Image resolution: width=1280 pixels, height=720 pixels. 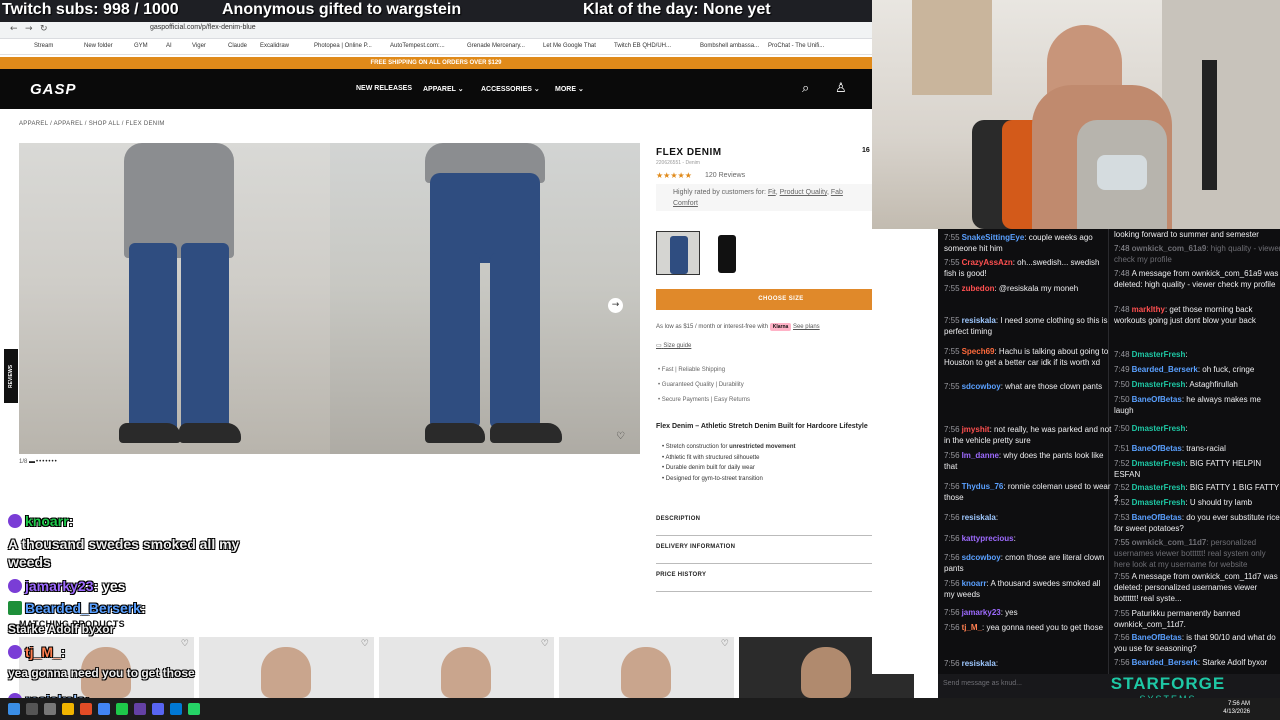 I want to click on rated-link-fab: Fab, so click(x=837, y=192).